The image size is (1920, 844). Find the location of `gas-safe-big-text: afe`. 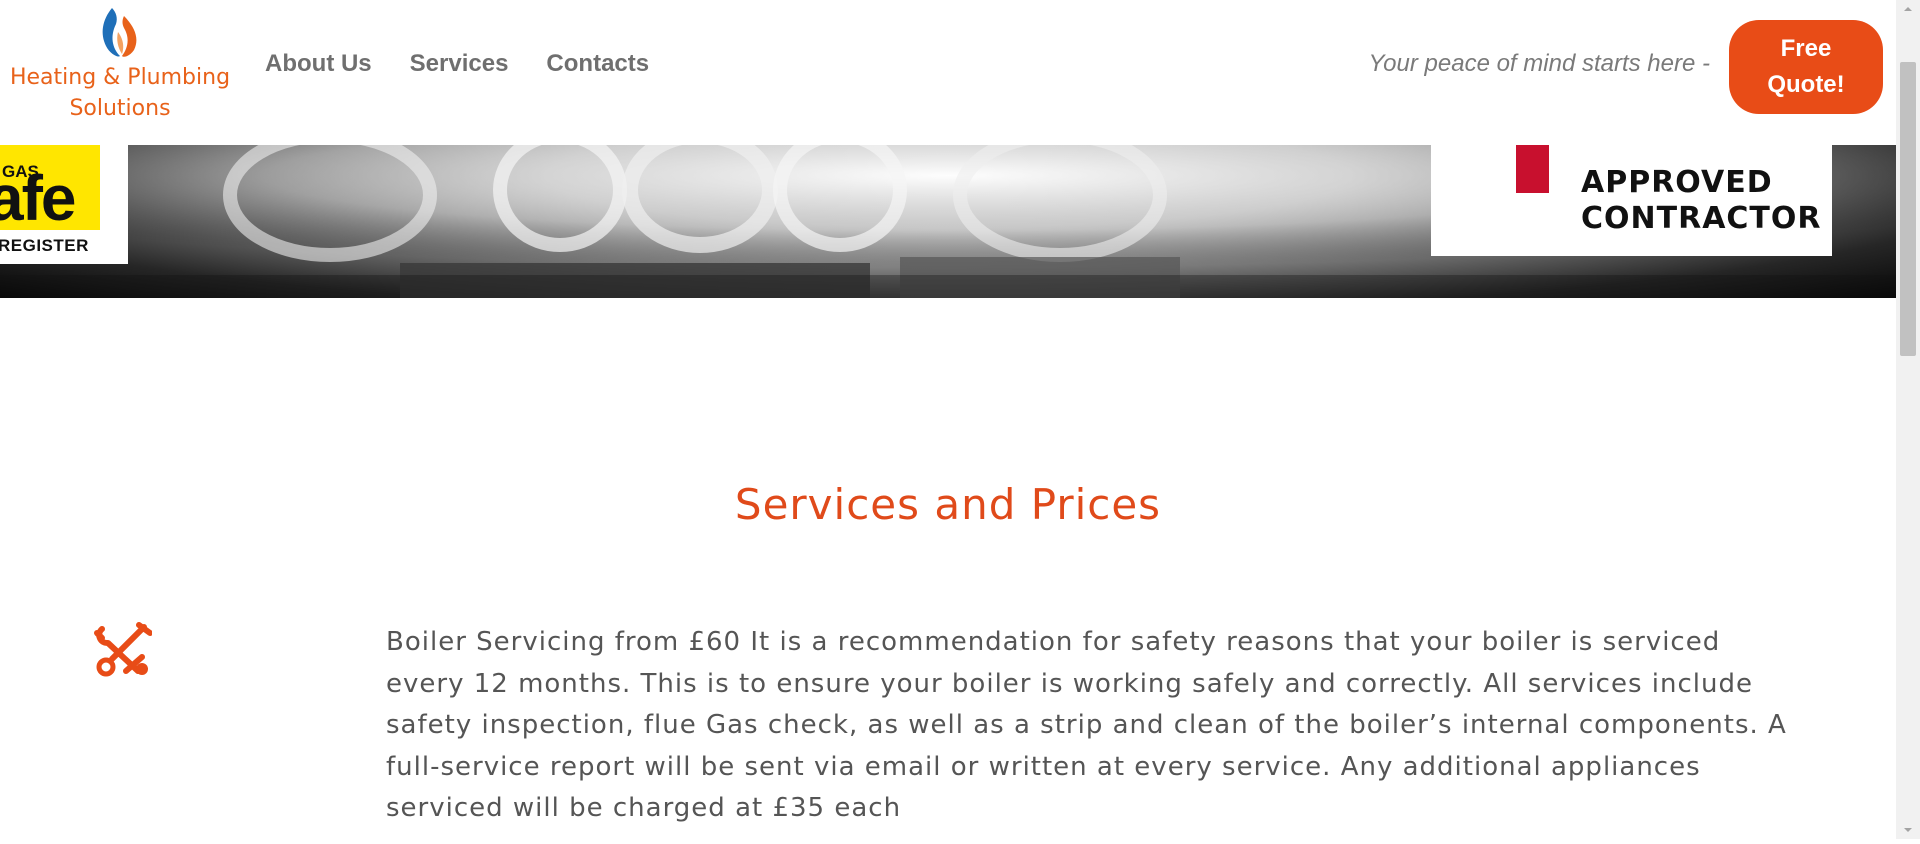

gas-safe-big-text: afe is located at coordinates (38, 198).